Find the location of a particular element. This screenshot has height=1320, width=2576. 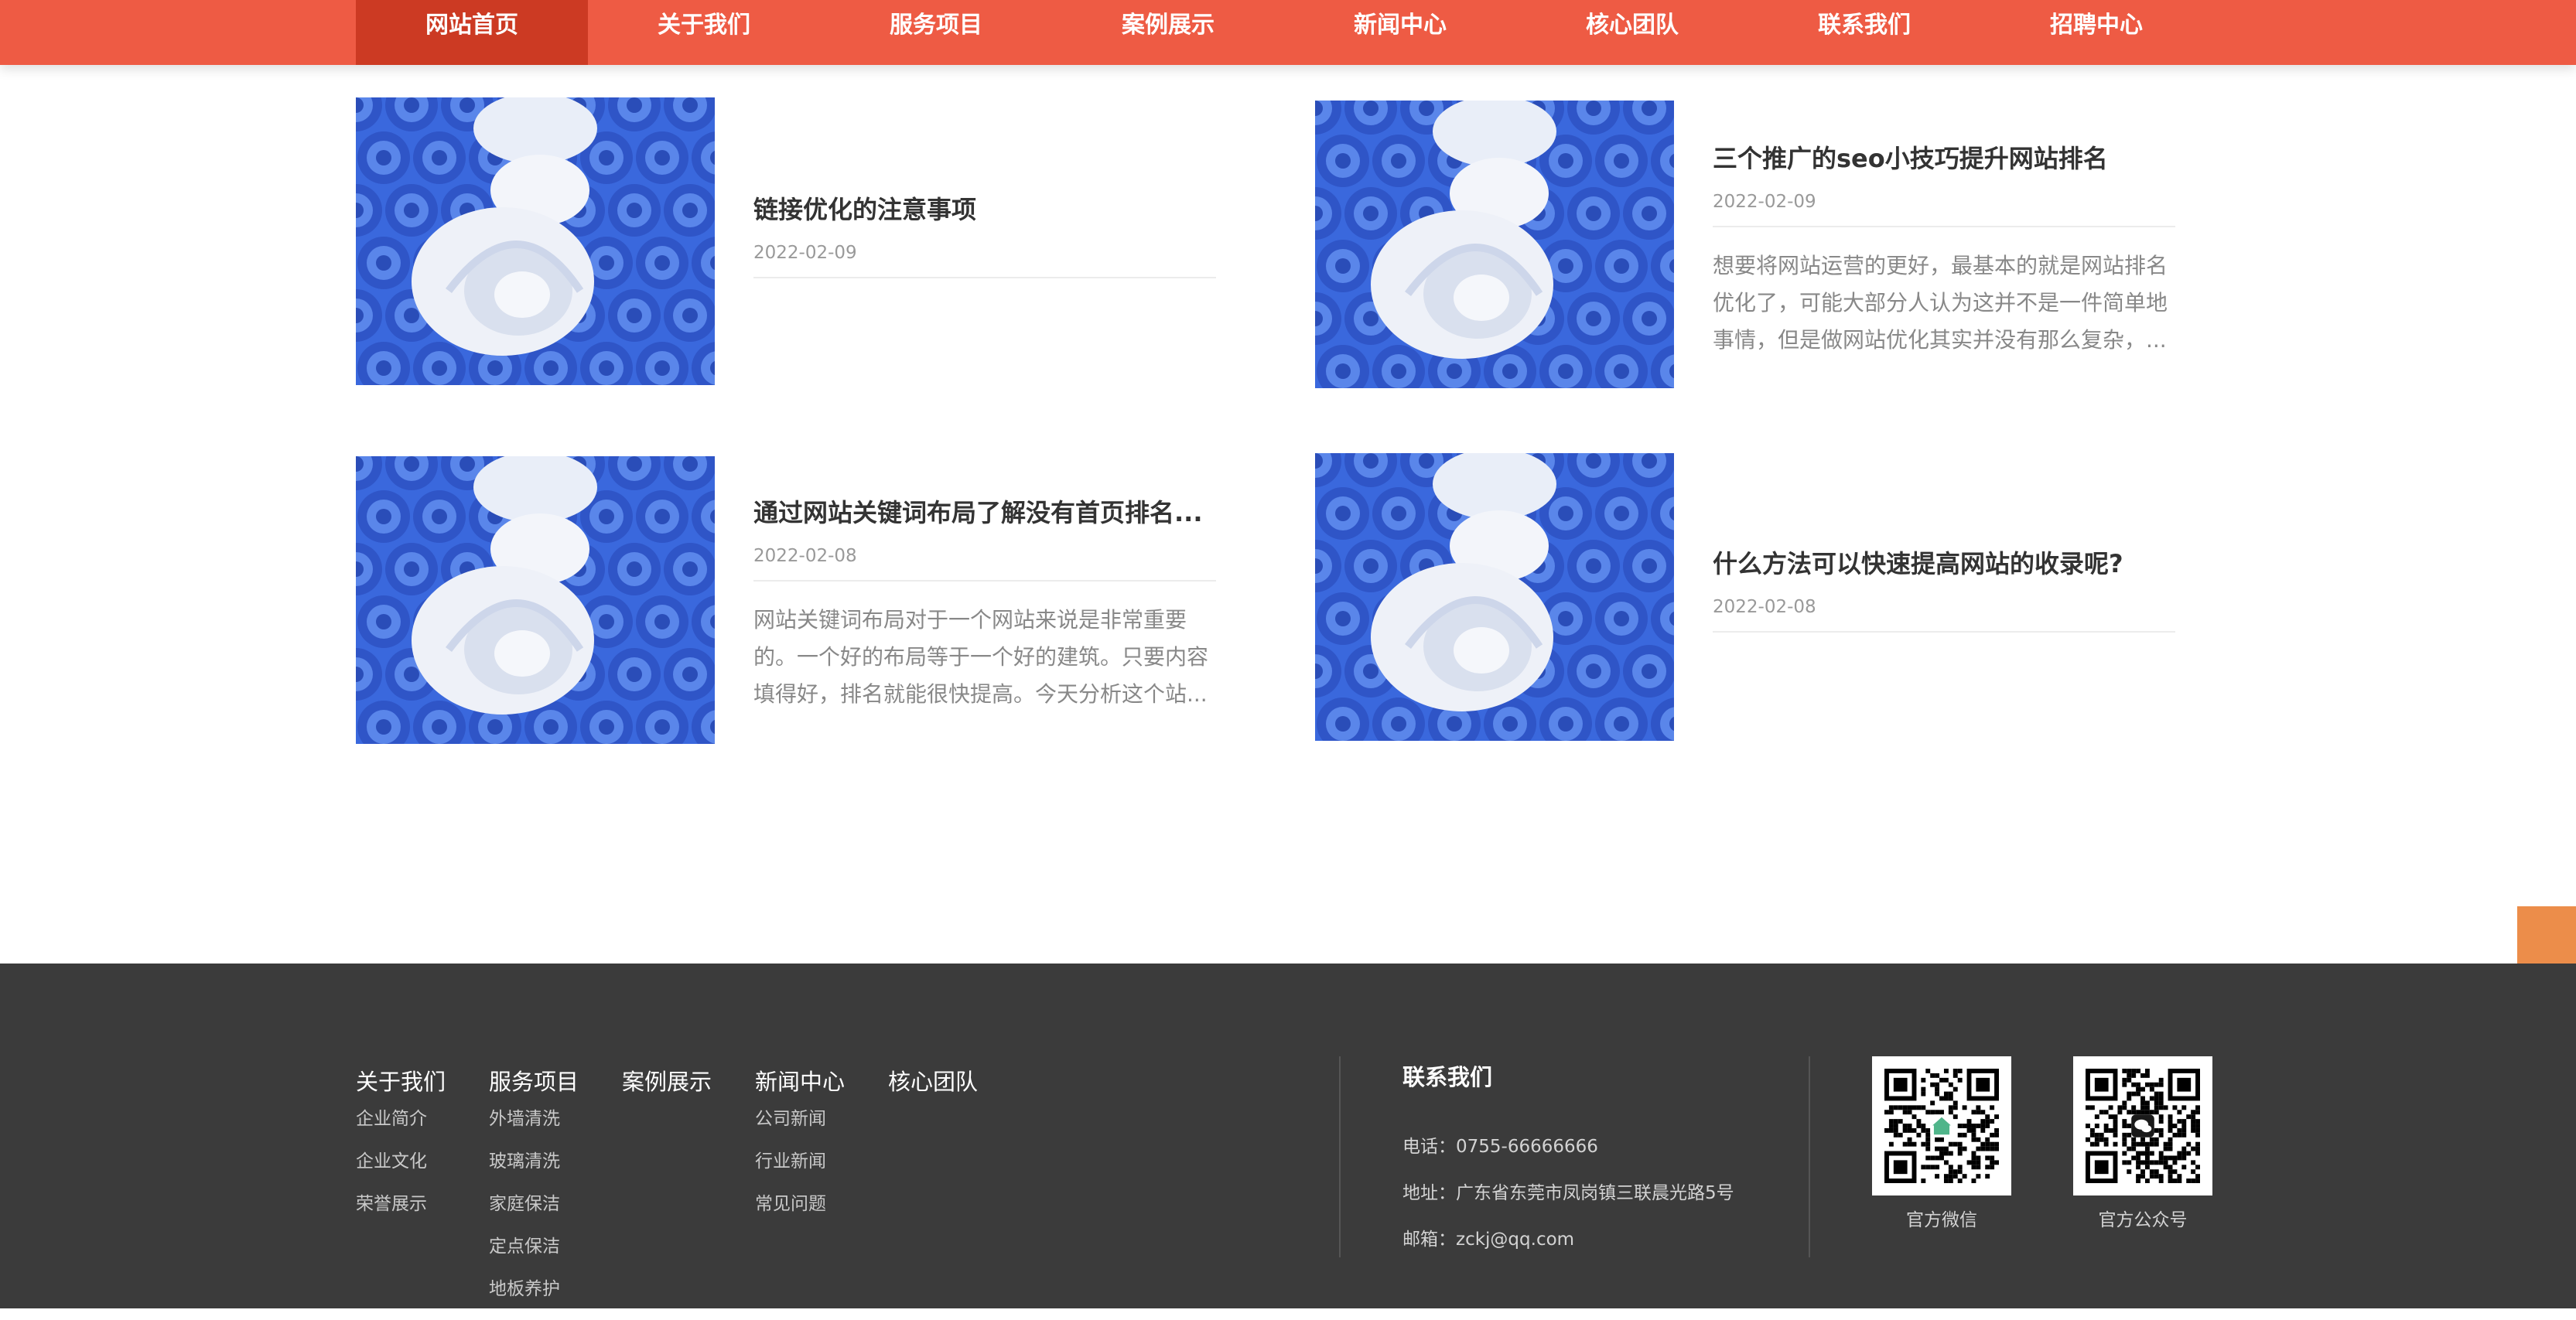

footer-column-cases: 案例展示 is located at coordinates (667, 1080).